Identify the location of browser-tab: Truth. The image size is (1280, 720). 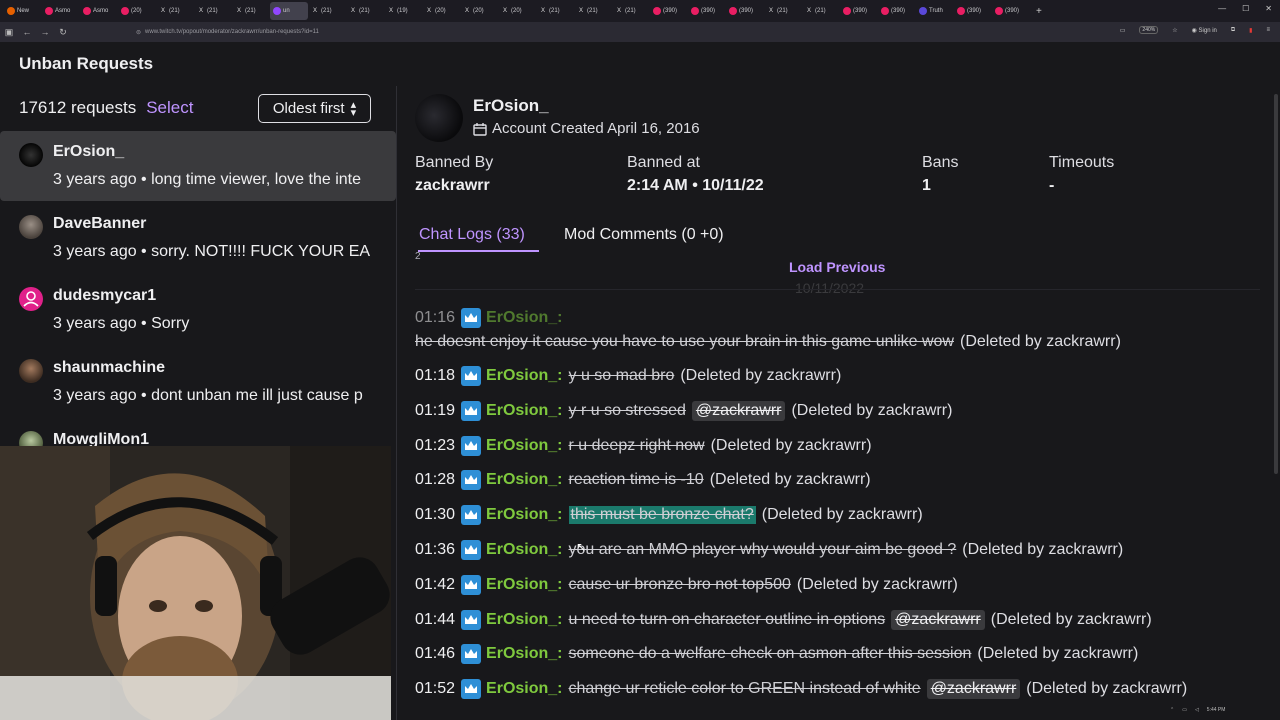
(935, 11).